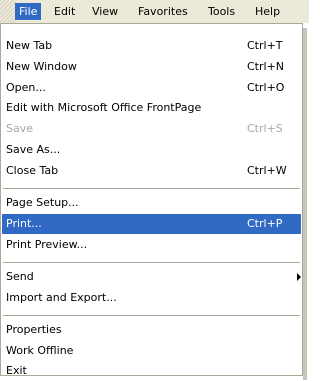  I want to click on menu-item-send: Send, so click(151, 277).